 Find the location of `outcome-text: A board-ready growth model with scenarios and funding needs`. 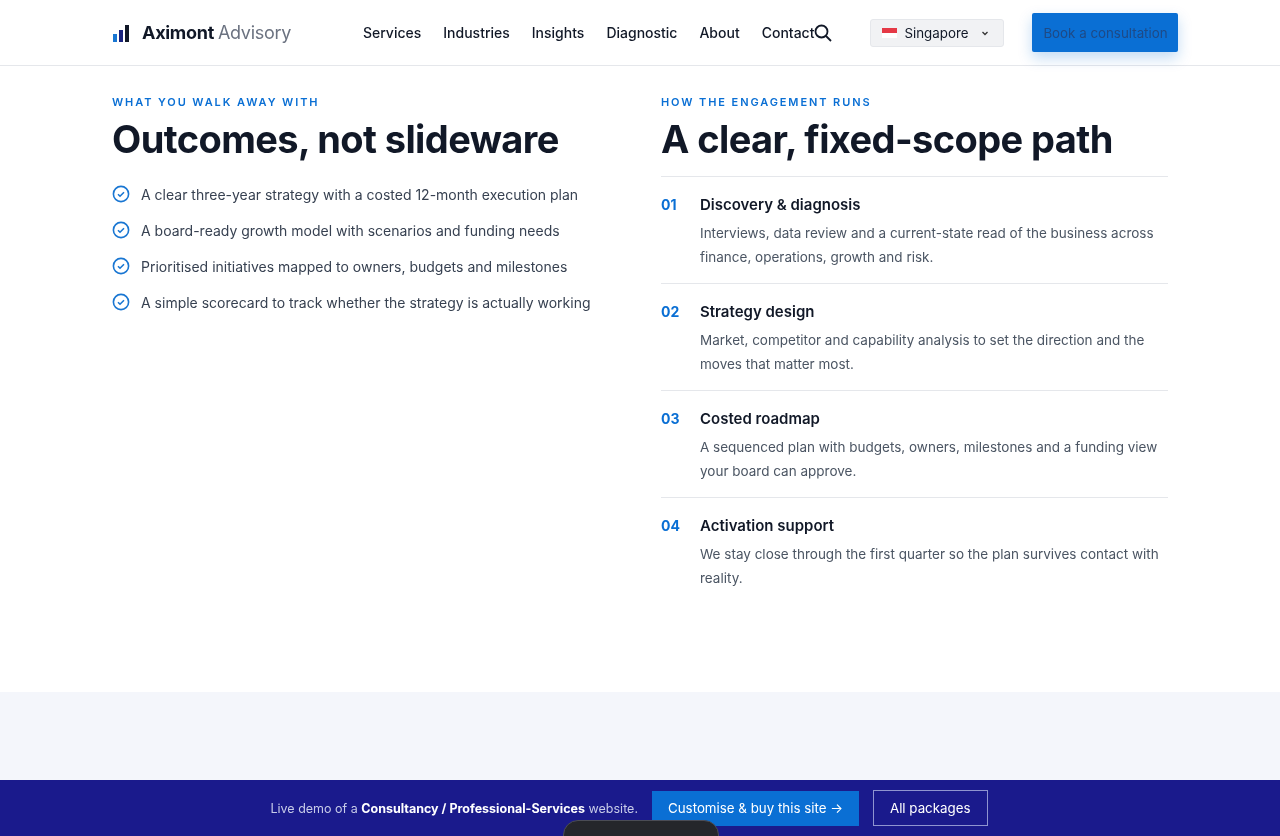

outcome-text: A board-ready growth model with scenarios and funding needs is located at coordinates (350, 230).